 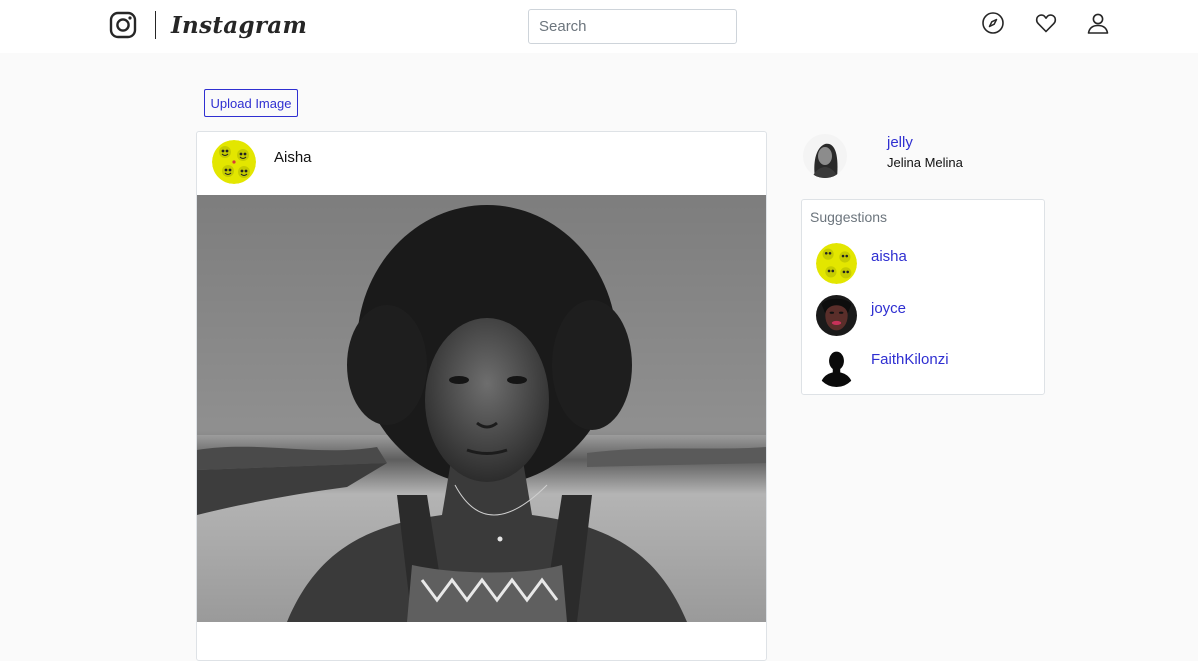 I want to click on suggestion-username: aisha, so click(x=889, y=256).